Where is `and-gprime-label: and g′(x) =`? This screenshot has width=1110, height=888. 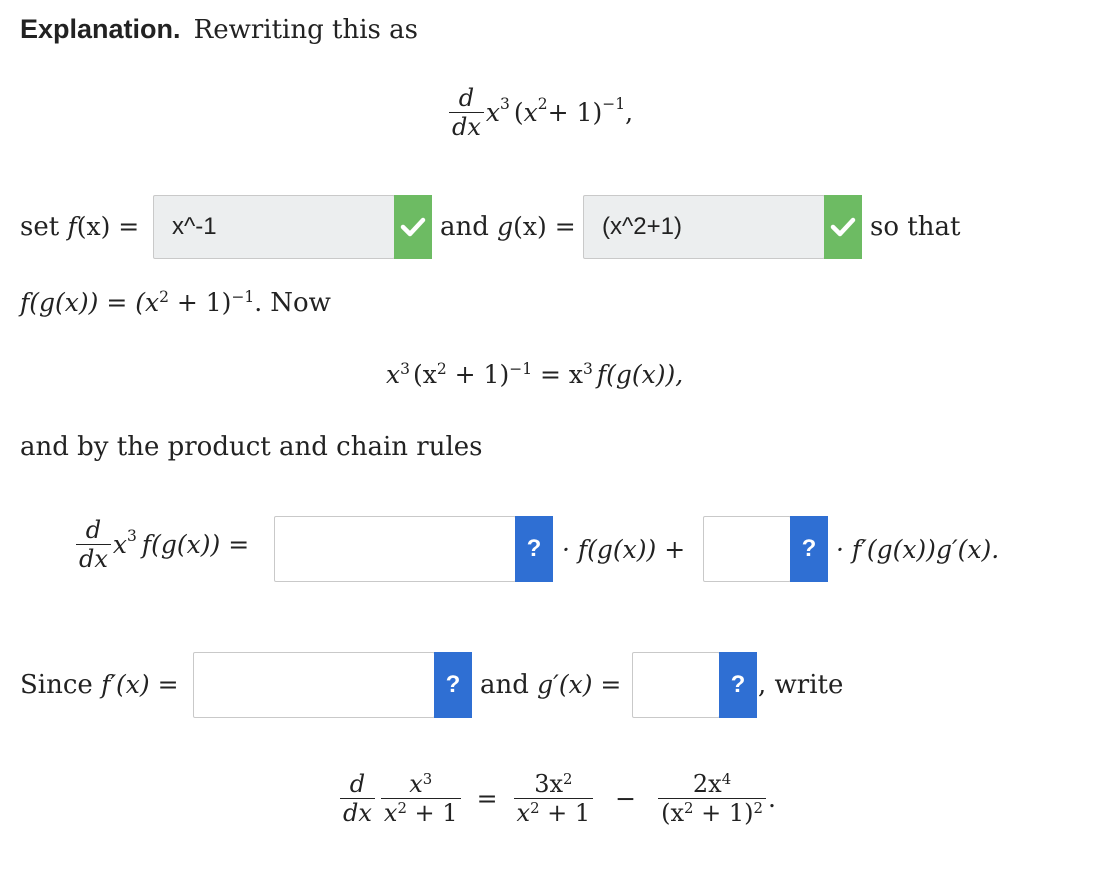
and-gprime-label: and g′(x) = is located at coordinates (551, 685).